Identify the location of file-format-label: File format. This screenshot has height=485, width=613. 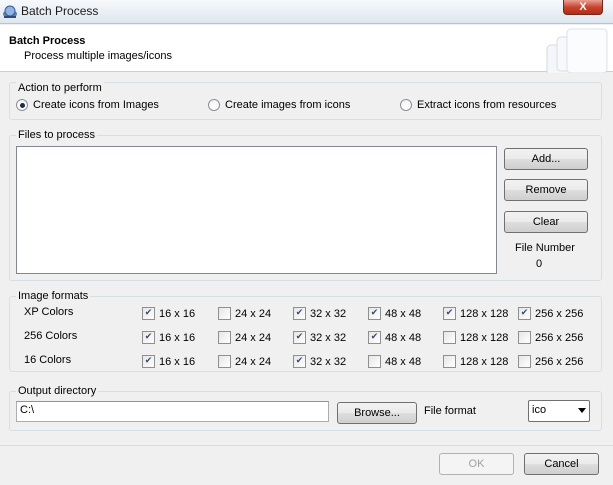
(450, 411).